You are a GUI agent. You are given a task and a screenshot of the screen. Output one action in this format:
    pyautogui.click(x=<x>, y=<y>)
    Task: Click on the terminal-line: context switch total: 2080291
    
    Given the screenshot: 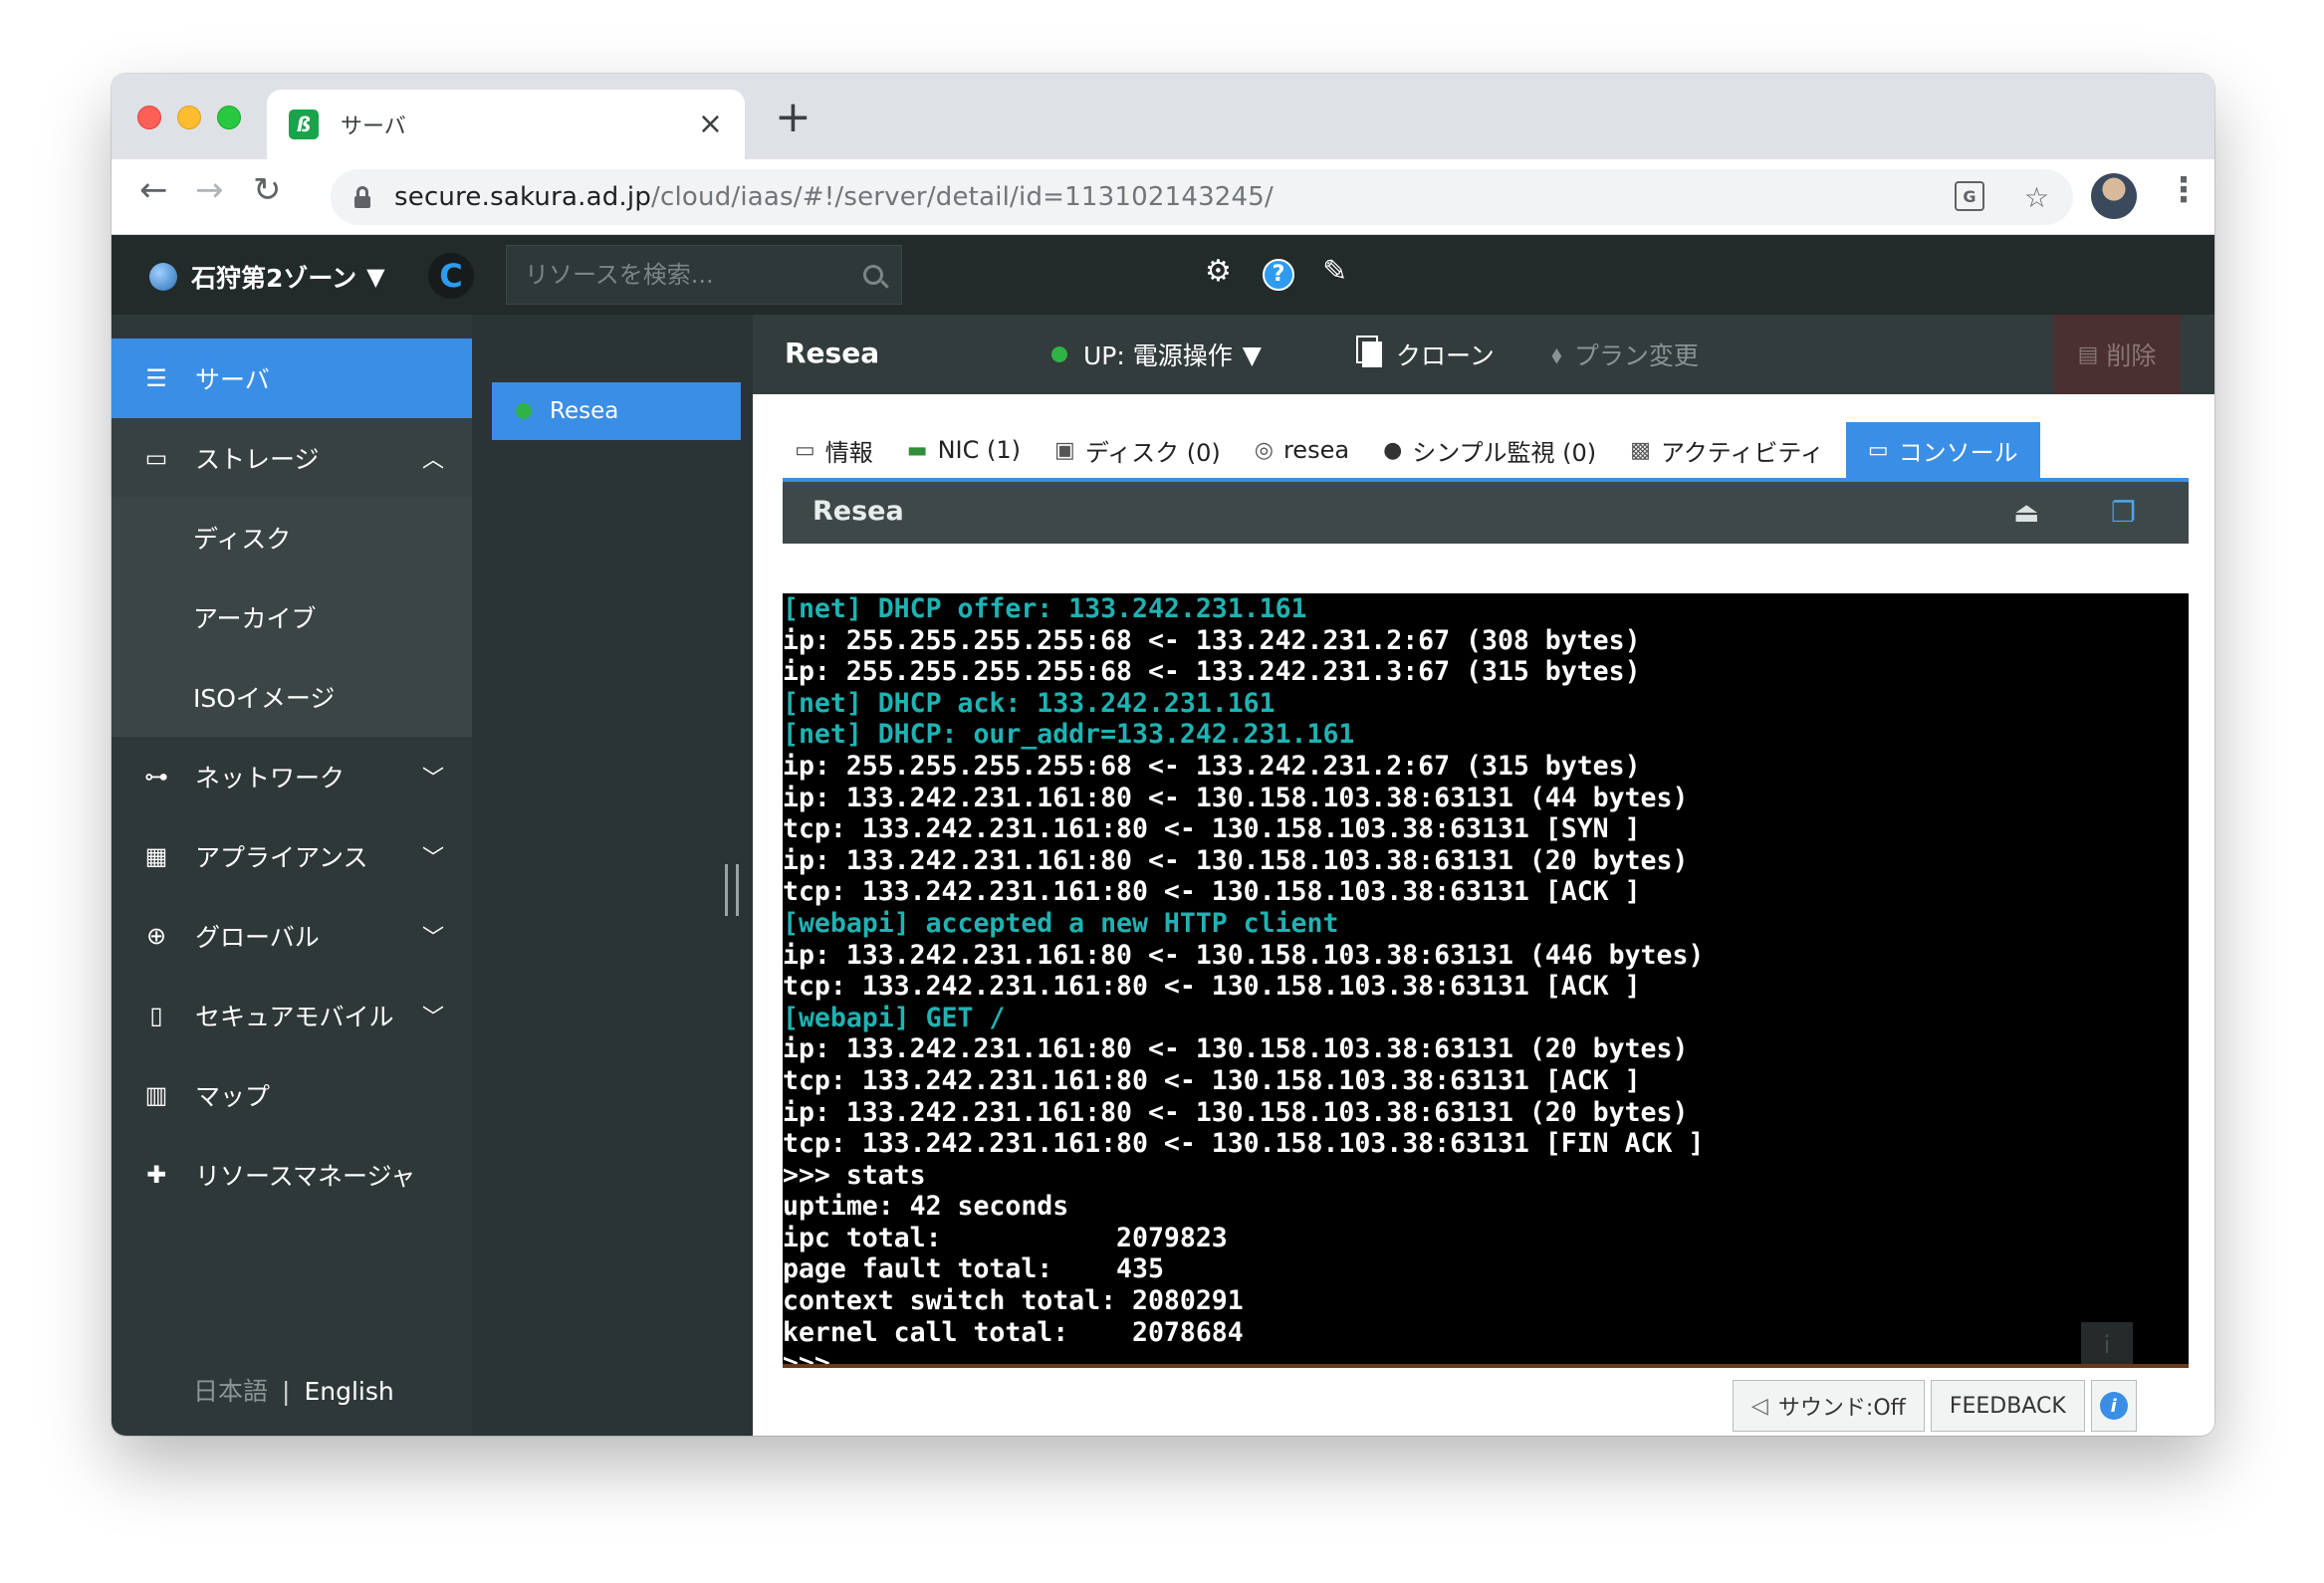 What is the action you would take?
    pyautogui.click(x=1013, y=1301)
    